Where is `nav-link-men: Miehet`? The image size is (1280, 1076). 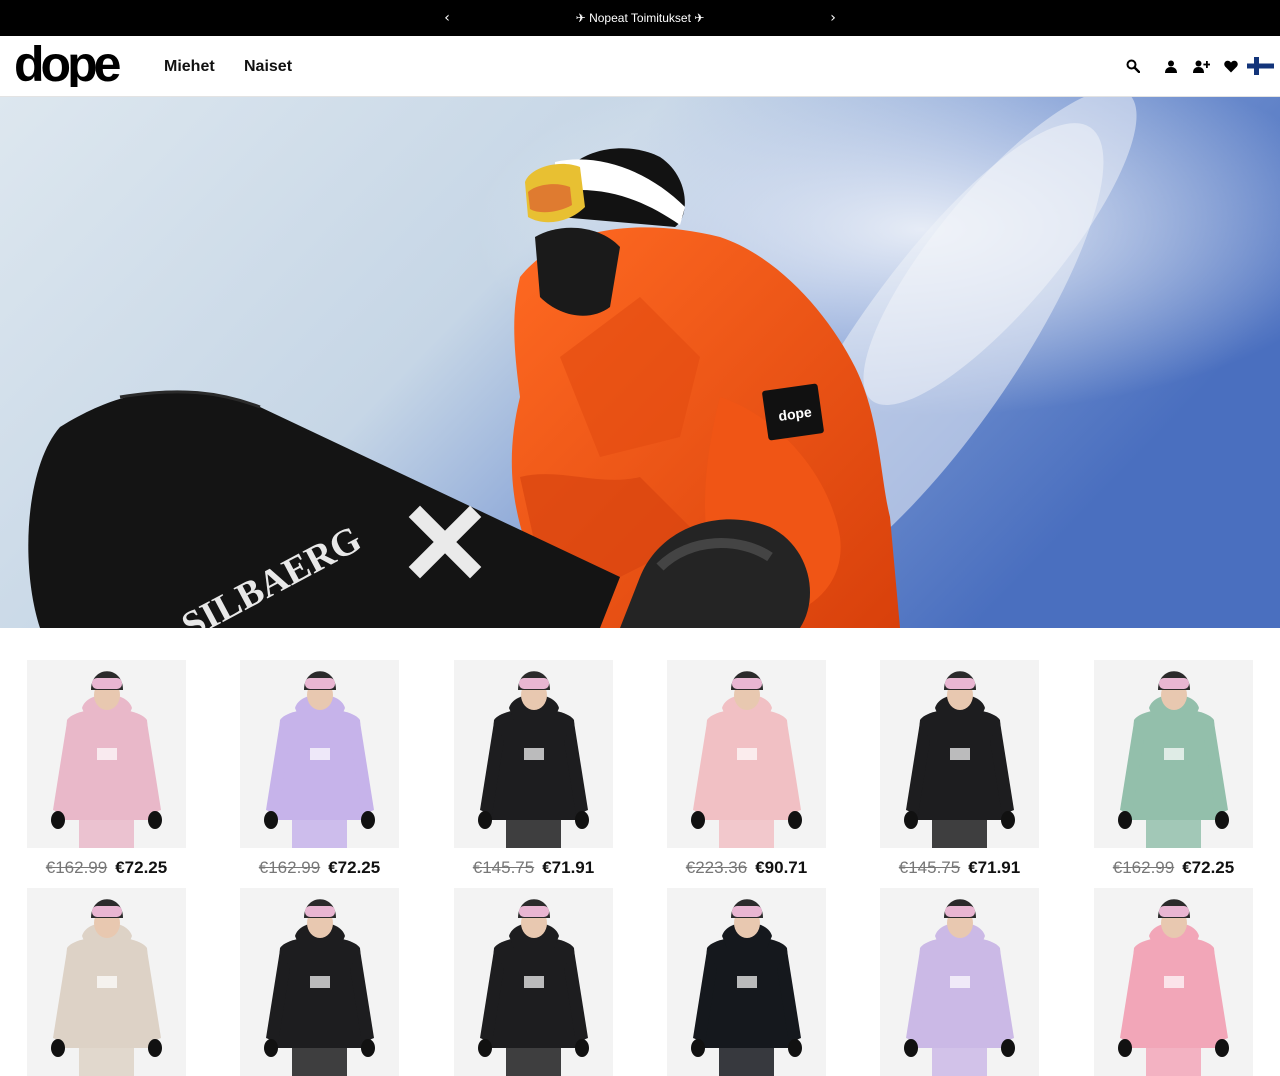 nav-link-men: Miehet is located at coordinates (189, 67).